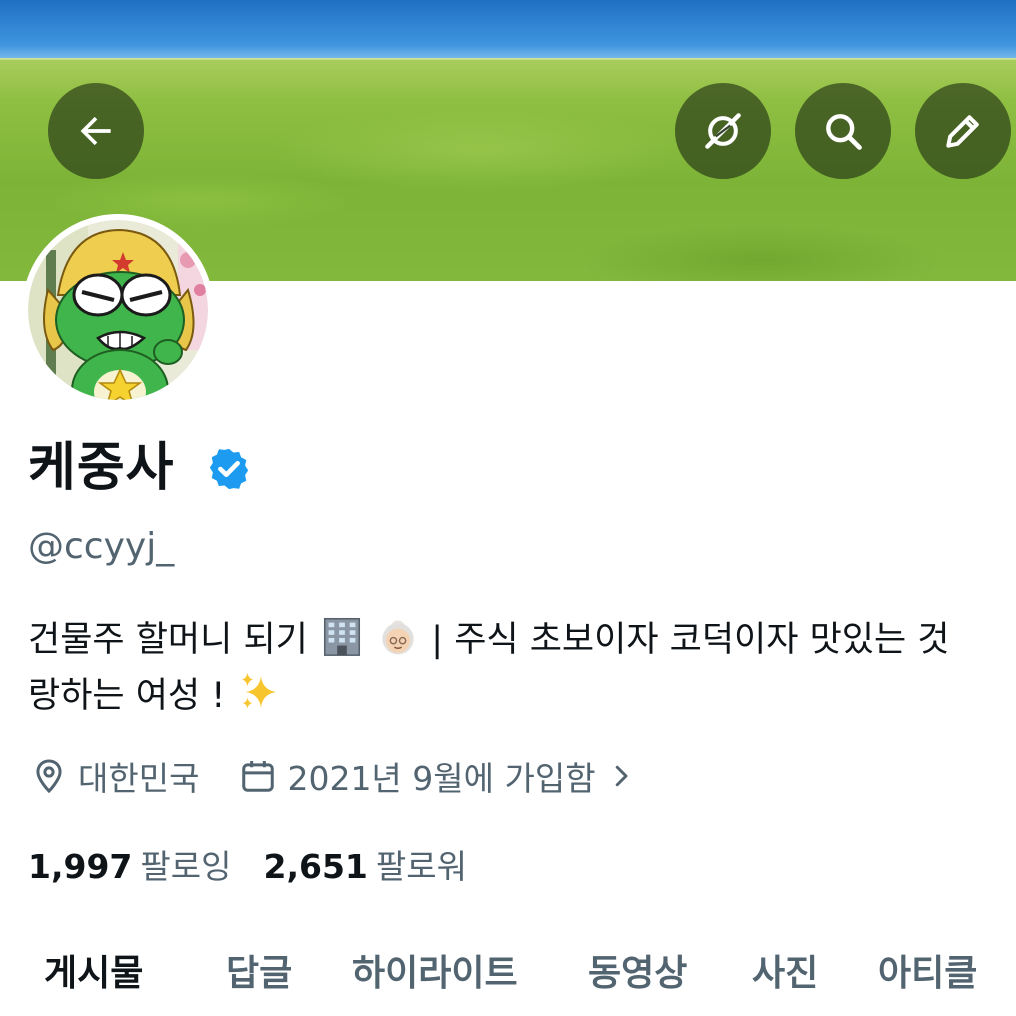 Image resolution: width=1016 pixels, height=1016 pixels. Describe the element at coordinates (259, 690) in the screenshot. I see `sparkles-emoji-icon` at that location.